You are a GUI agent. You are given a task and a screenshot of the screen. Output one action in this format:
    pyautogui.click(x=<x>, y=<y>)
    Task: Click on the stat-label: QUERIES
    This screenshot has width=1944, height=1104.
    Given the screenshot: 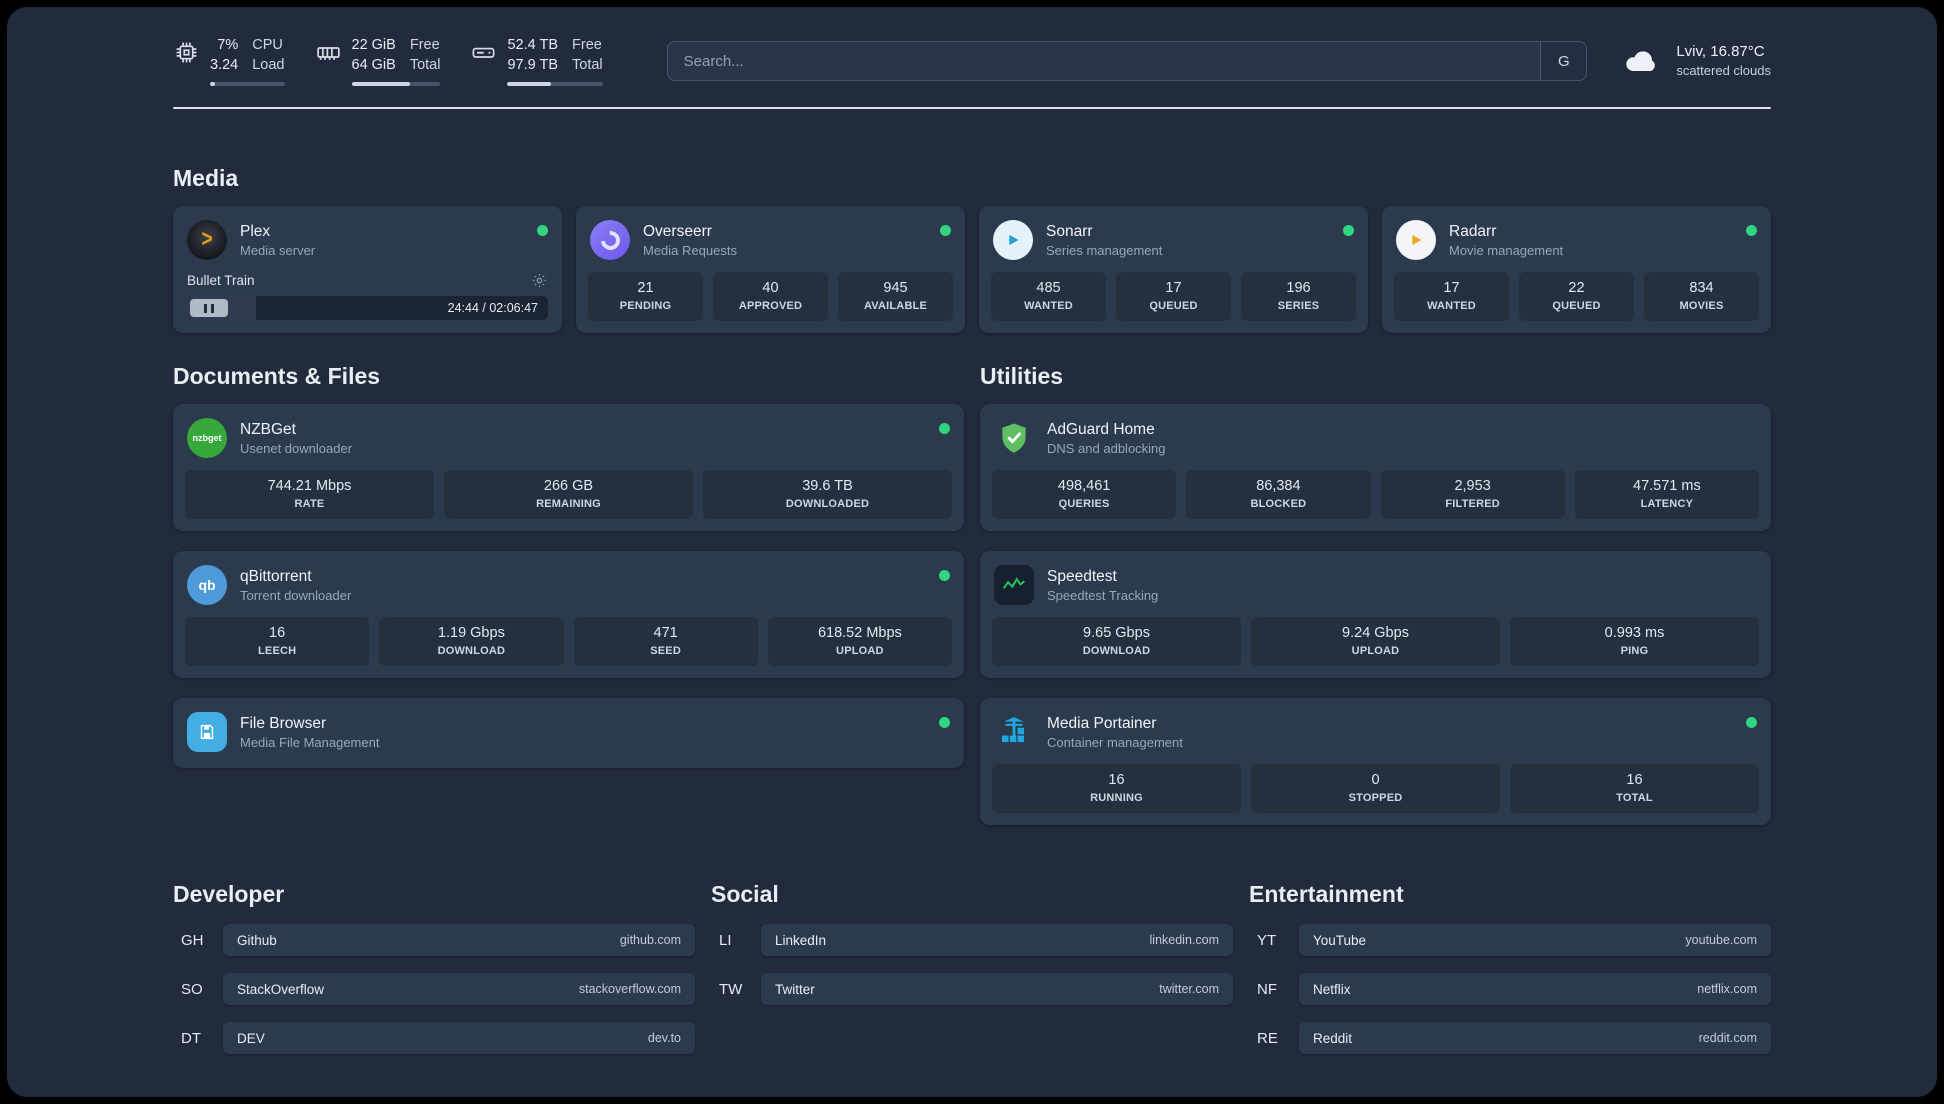 What is the action you would take?
    pyautogui.click(x=1084, y=504)
    